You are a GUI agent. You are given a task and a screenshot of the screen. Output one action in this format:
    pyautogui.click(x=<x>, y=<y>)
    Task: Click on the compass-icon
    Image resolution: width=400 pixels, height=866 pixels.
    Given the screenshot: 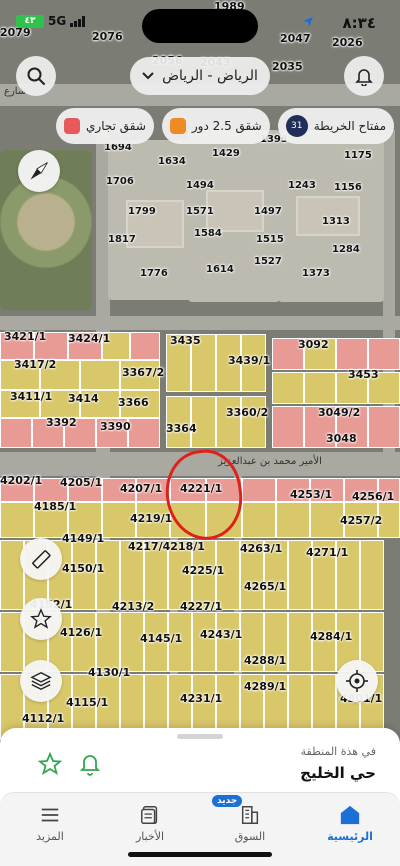 What is the action you would take?
    pyautogui.click(x=39, y=171)
    